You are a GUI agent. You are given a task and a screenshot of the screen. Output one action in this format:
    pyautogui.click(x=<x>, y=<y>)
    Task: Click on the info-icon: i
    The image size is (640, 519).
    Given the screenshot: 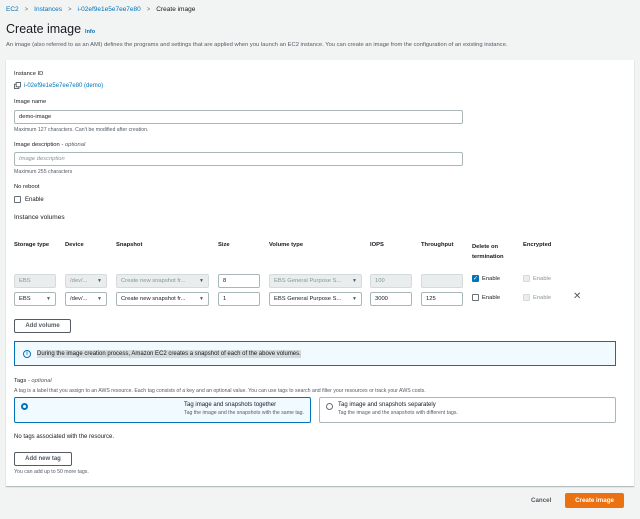 What is the action you would take?
    pyautogui.click(x=27, y=353)
    